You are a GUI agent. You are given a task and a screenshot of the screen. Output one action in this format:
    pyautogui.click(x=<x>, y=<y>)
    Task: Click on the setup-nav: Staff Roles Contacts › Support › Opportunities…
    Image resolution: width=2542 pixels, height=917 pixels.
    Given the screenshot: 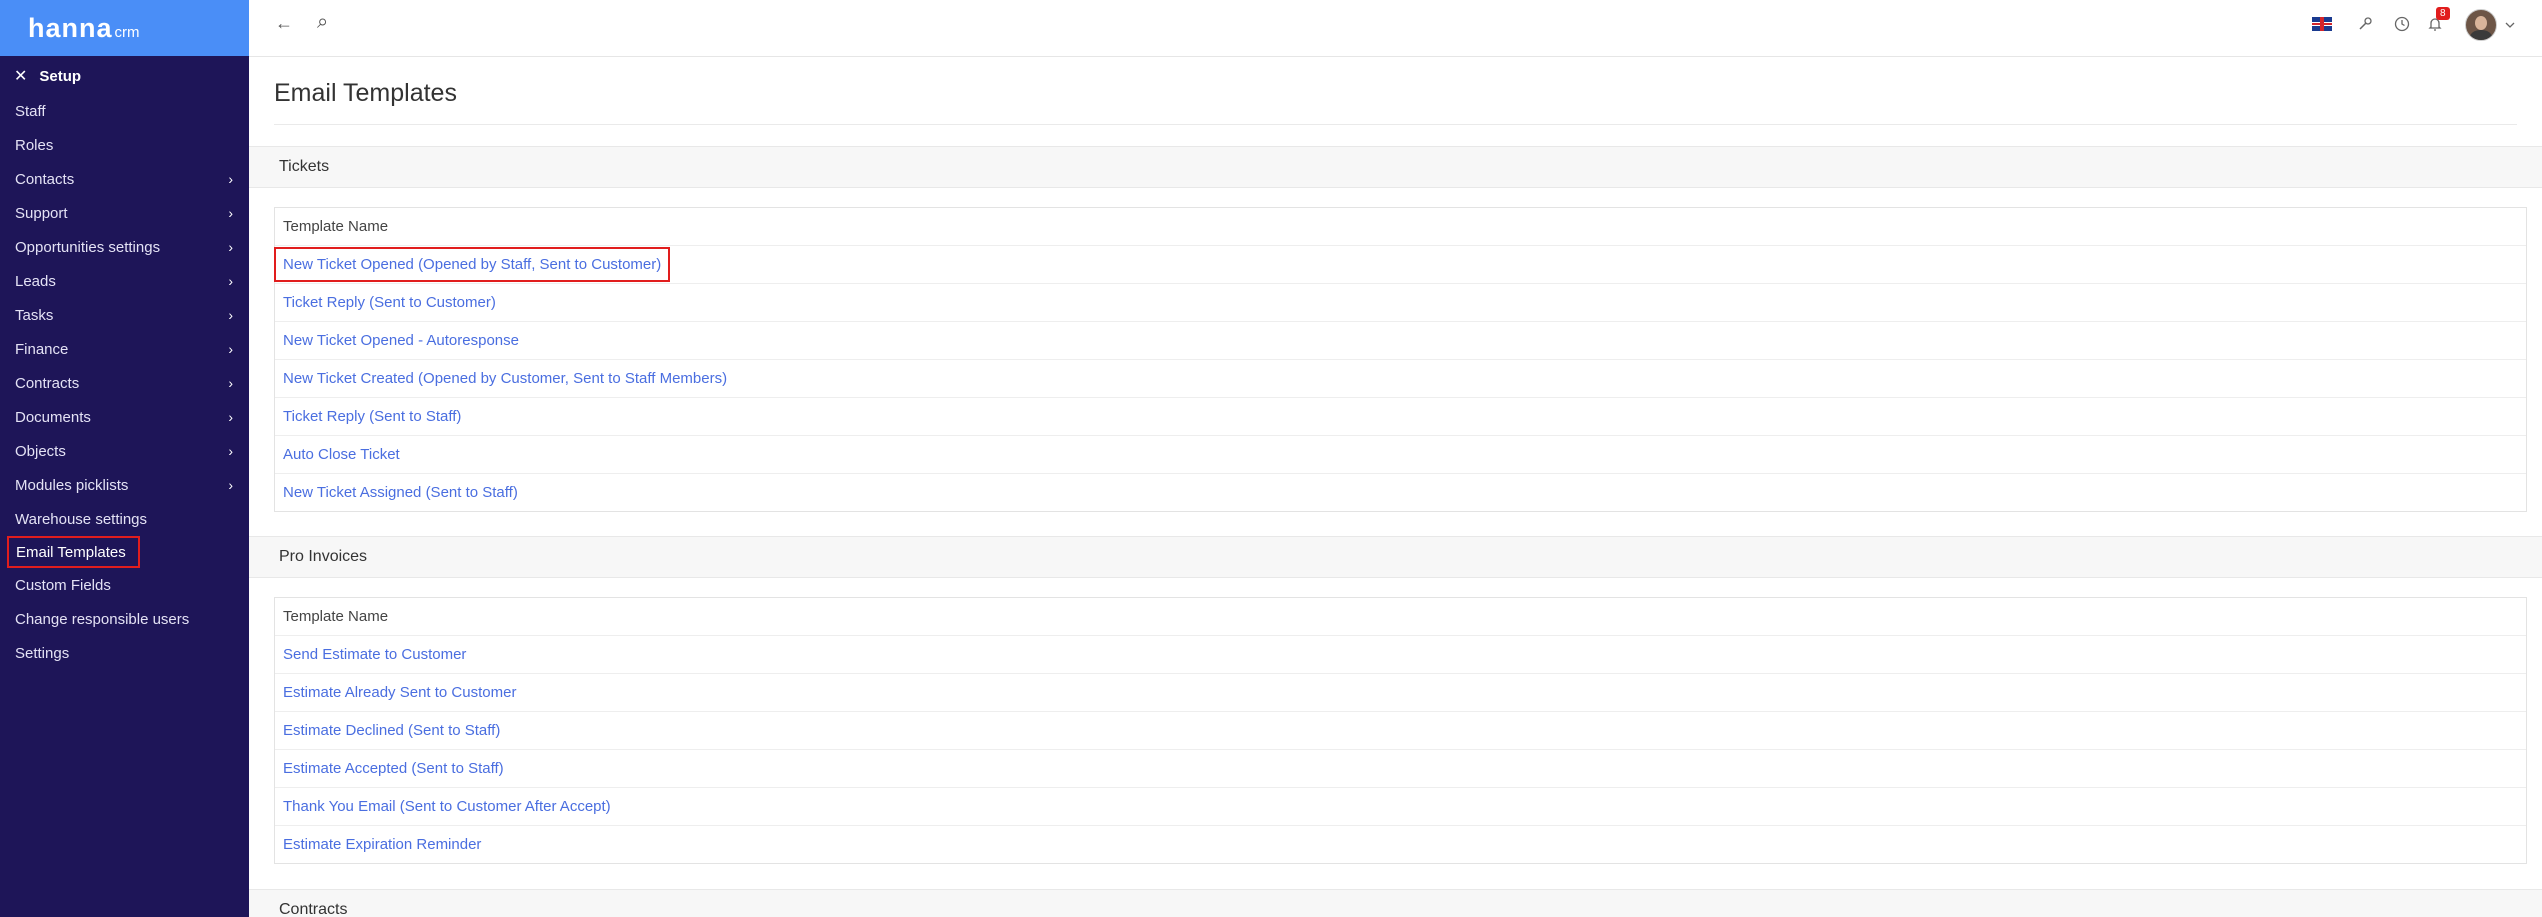 What is the action you would take?
    pyautogui.click(x=124, y=382)
    